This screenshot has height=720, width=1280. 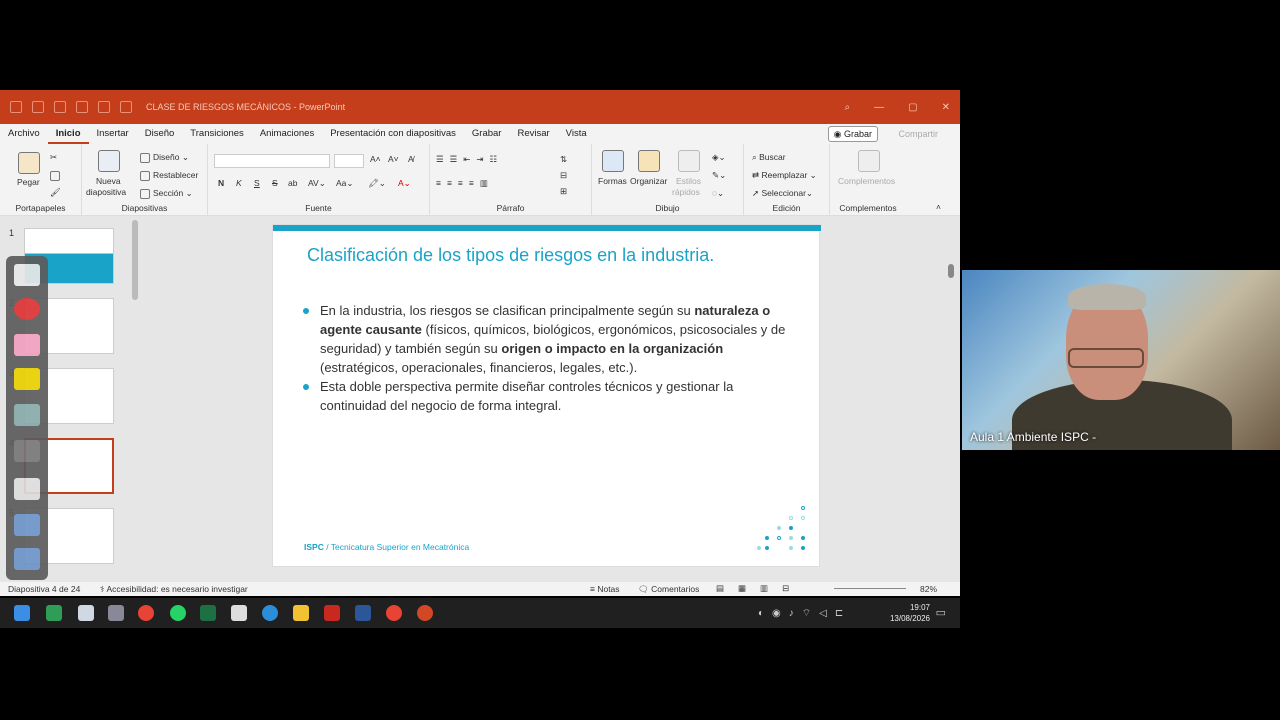 What do you see at coordinates (879, 107) in the screenshot?
I see `minimize-icon: —` at bounding box center [879, 107].